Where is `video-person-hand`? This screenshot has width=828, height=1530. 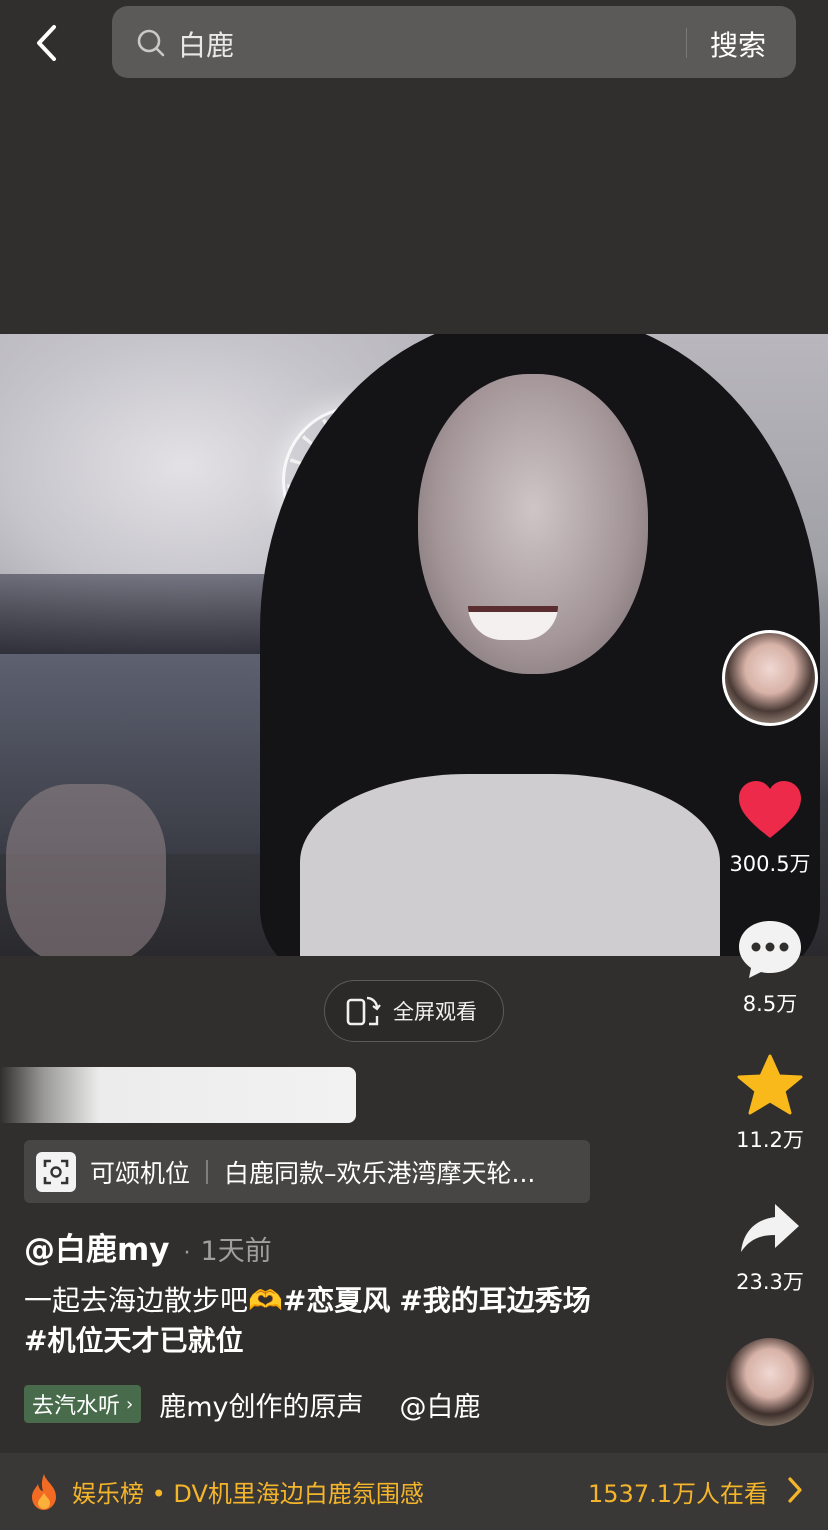
video-person-hand is located at coordinates (86, 870).